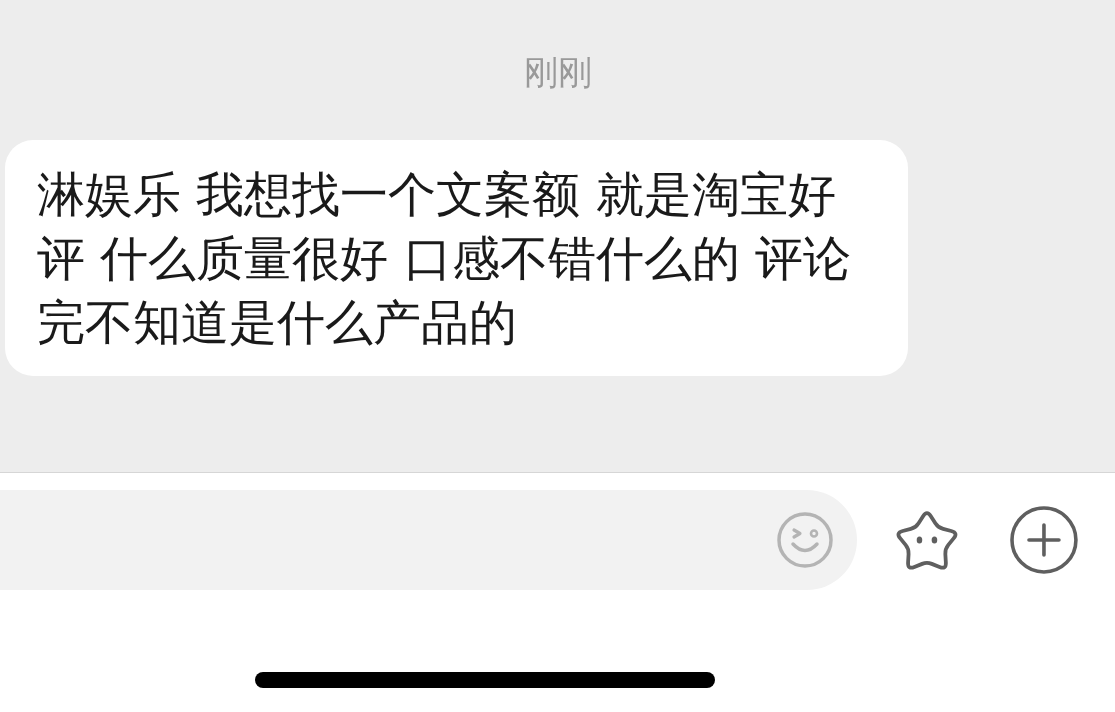 The width and height of the screenshot is (1115, 712). Describe the element at coordinates (557, 72) in the screenshot. I see `timestamp-text: 刚刚` at that location.